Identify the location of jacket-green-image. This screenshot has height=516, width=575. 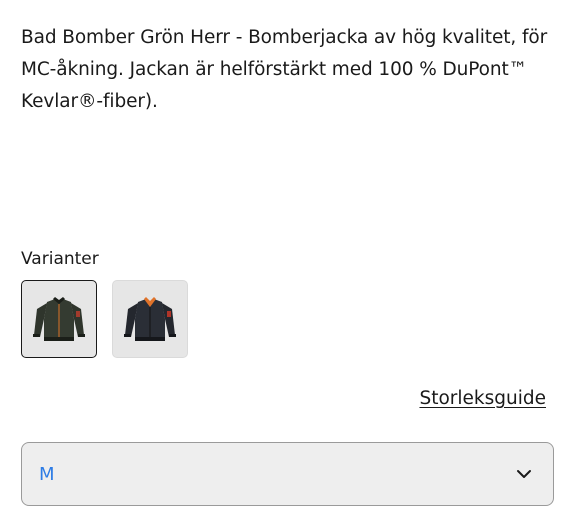
(59, 319).